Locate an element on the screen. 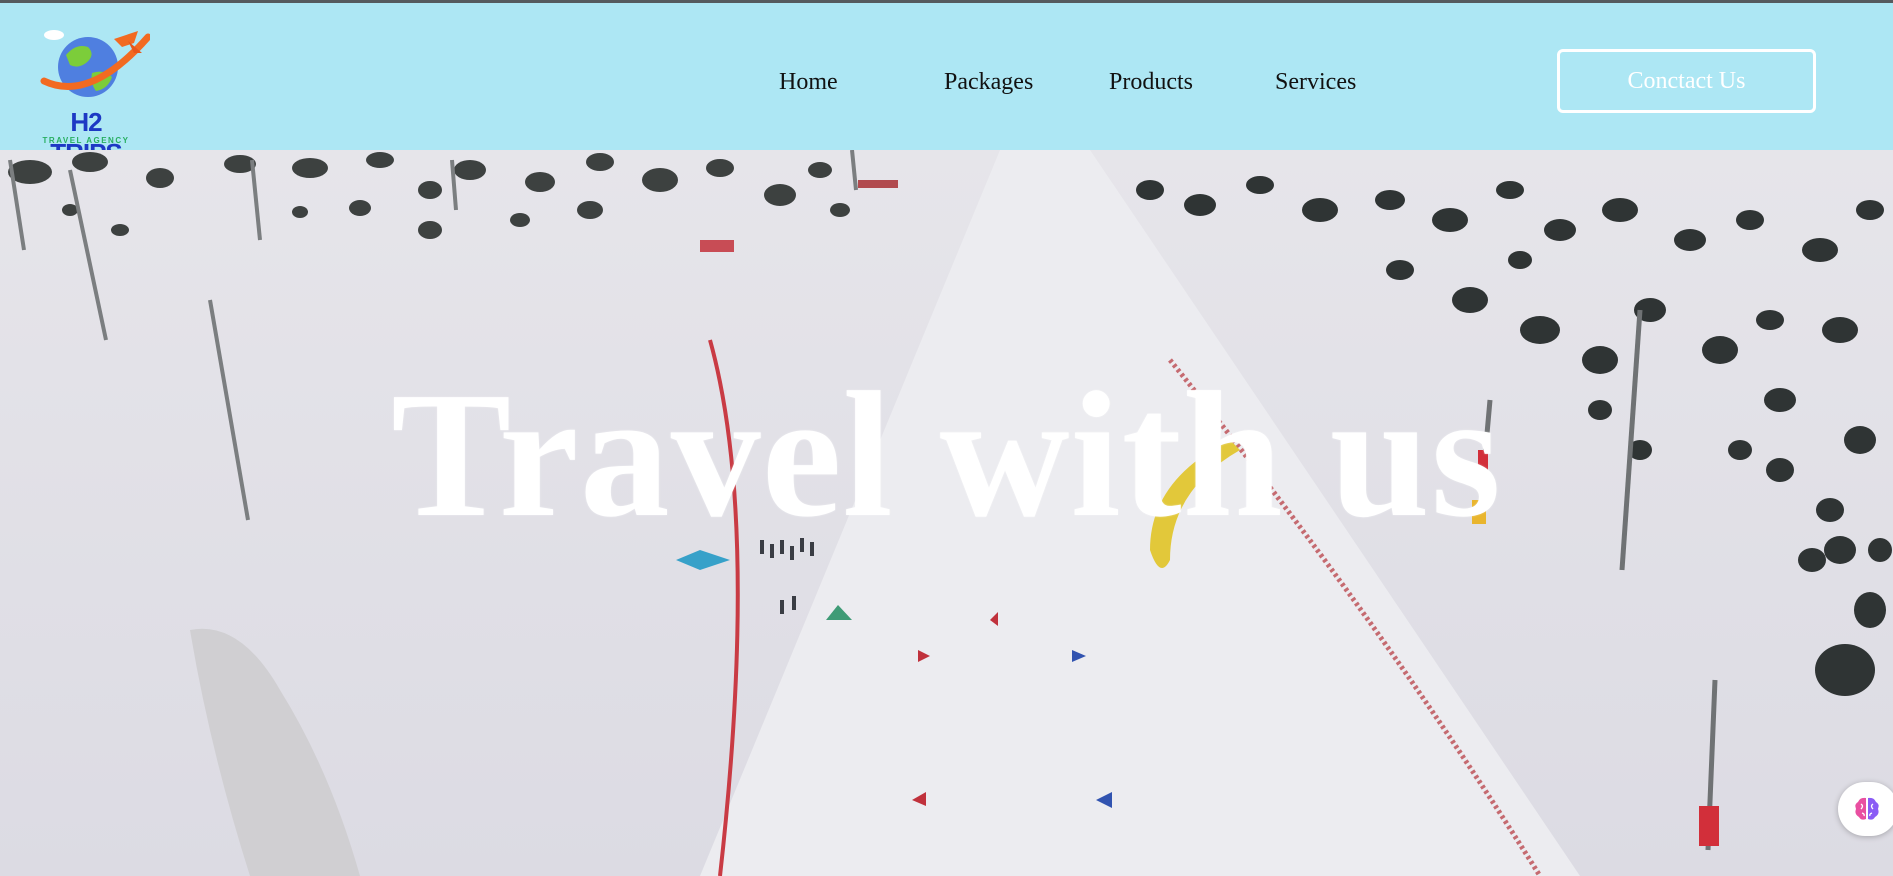 This screenshot has height=876, width=1893. nav-services: Services is located at coordinates (1315, 82).